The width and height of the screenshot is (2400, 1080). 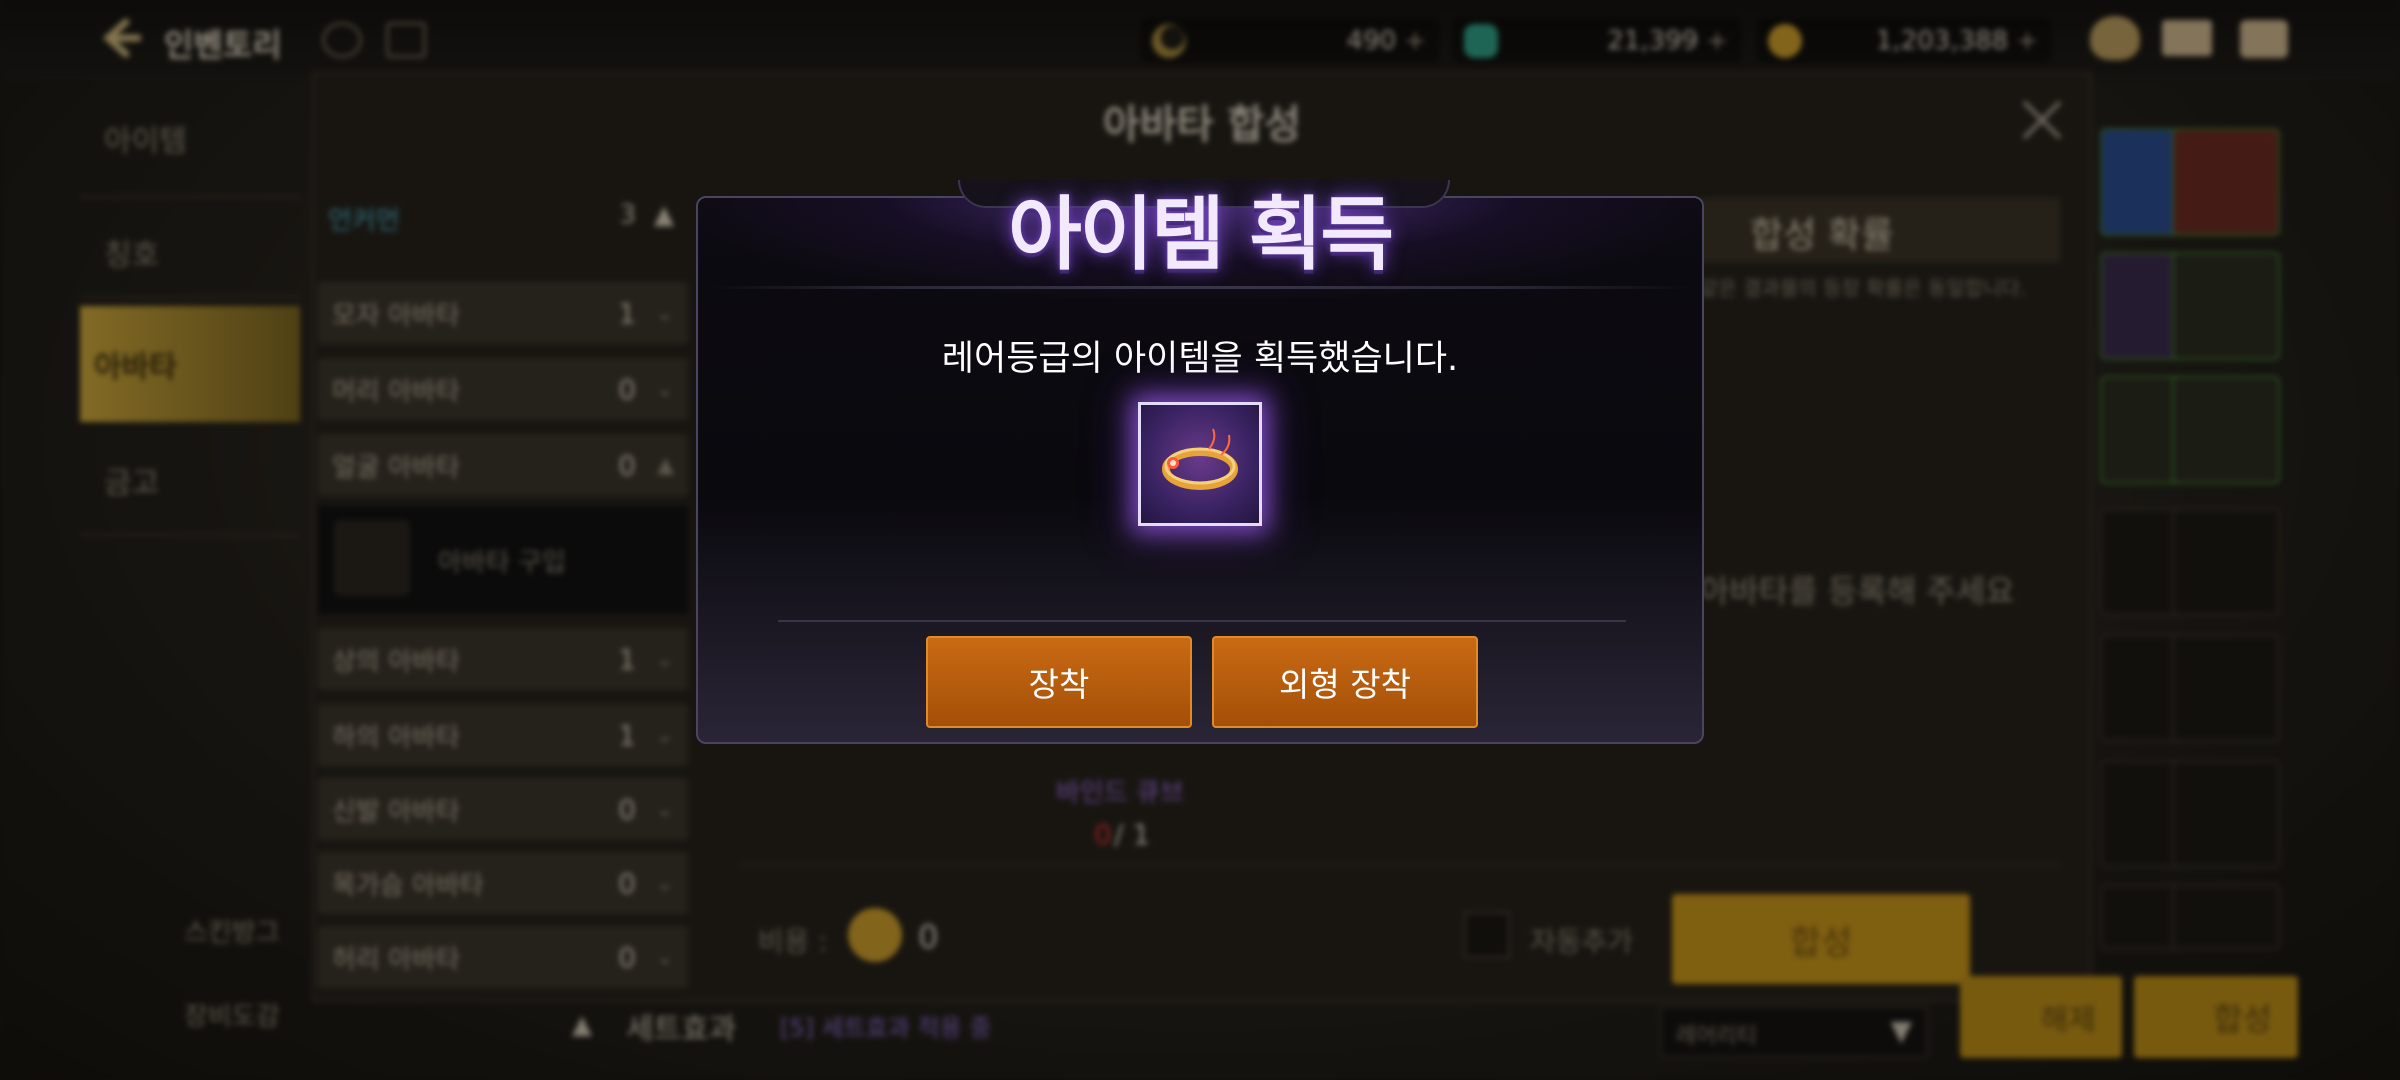 I want to click on dialog-message: 레어등급의 아이템을 획득했습니다., so click(x=1200, y=359).